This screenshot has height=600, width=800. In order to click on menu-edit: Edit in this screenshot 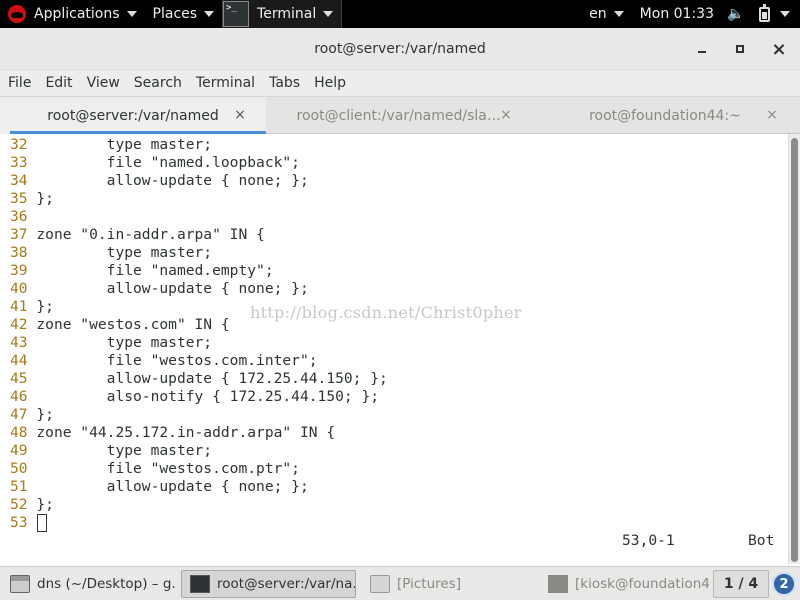, I will do `click(58, 83)`.